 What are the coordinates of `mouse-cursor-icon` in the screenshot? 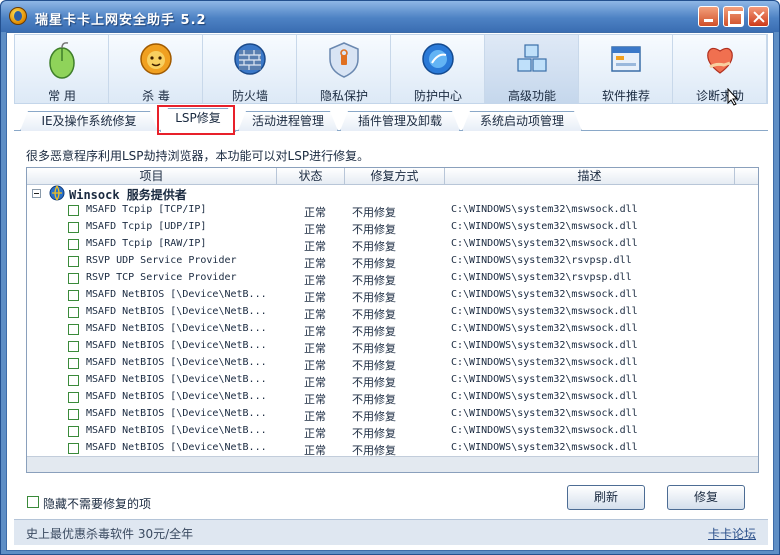 It's located at (733, 97).